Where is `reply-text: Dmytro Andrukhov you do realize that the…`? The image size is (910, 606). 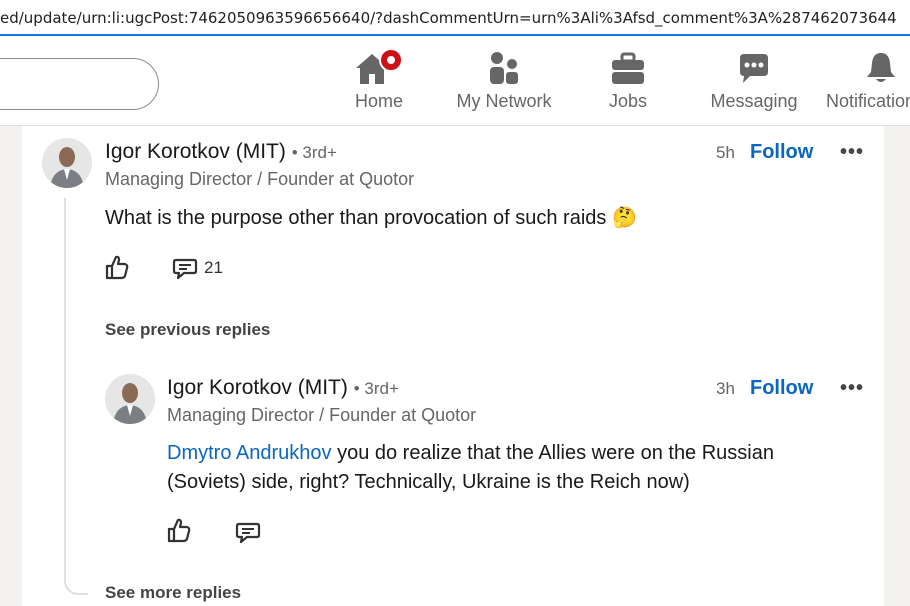 reply-text: Dmytro Andrukhov you do realize that the… is located at coordinates (512, 468).